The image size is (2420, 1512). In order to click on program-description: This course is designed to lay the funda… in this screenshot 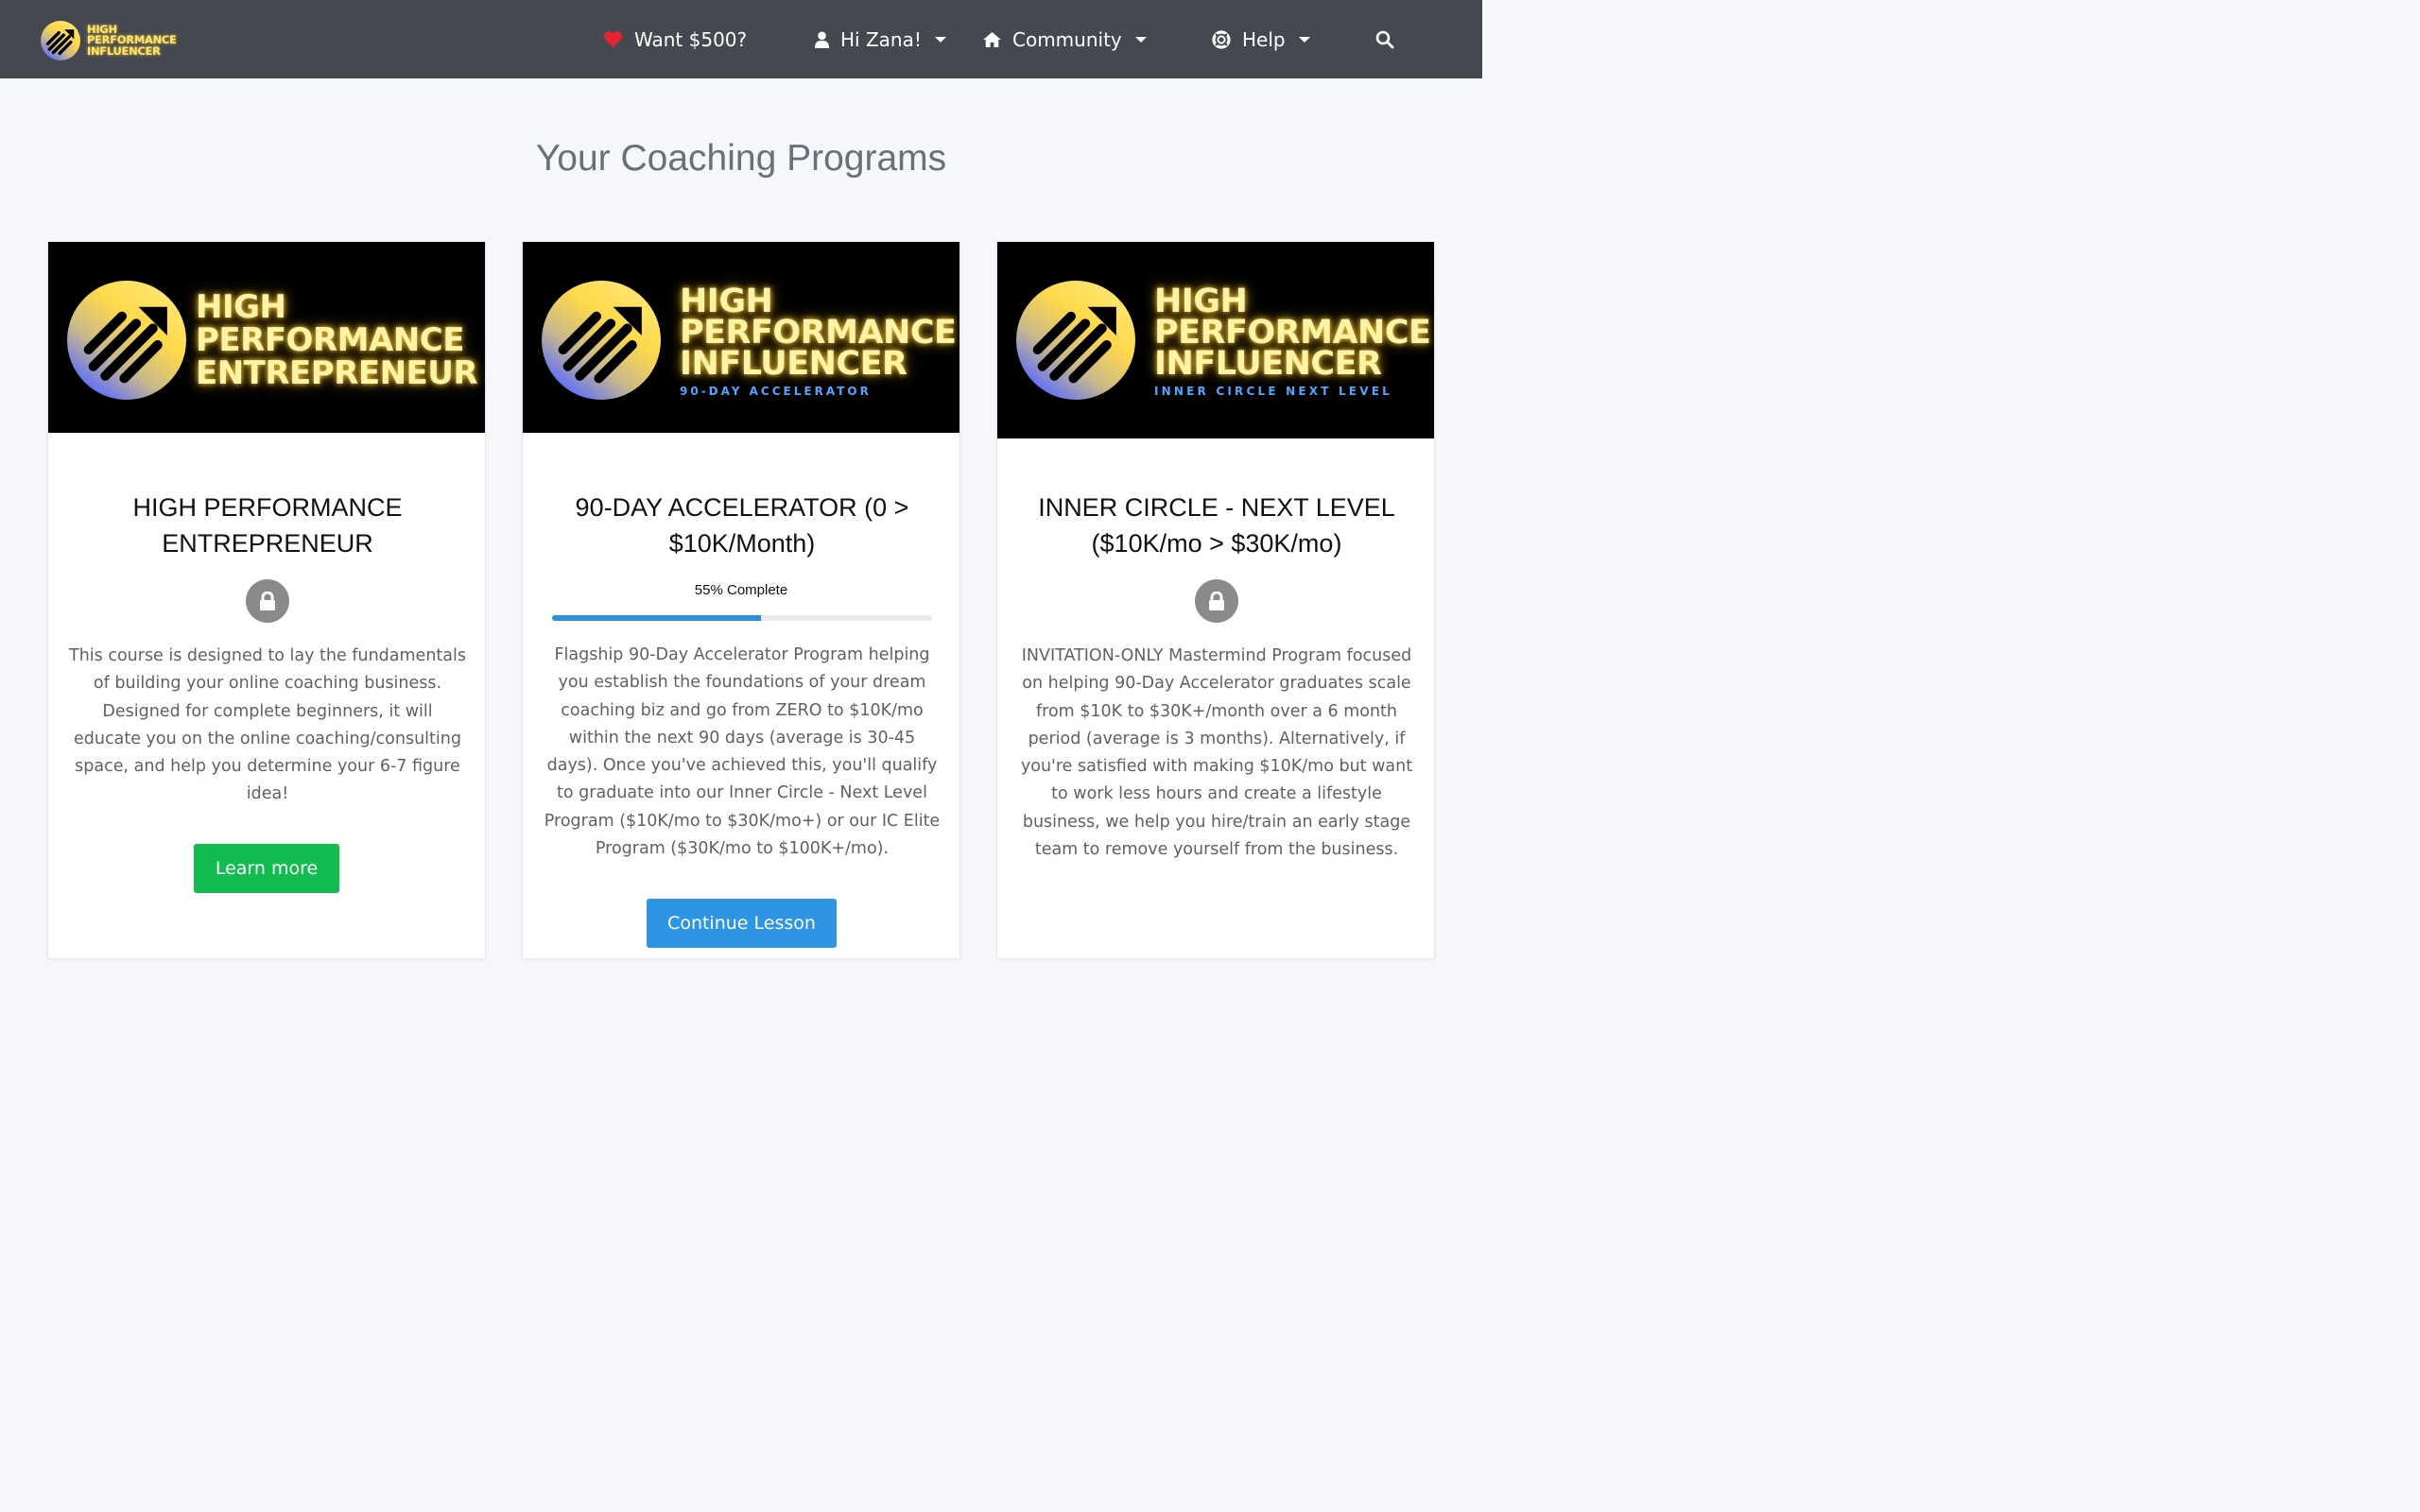, I will do `click(267, 725)`.